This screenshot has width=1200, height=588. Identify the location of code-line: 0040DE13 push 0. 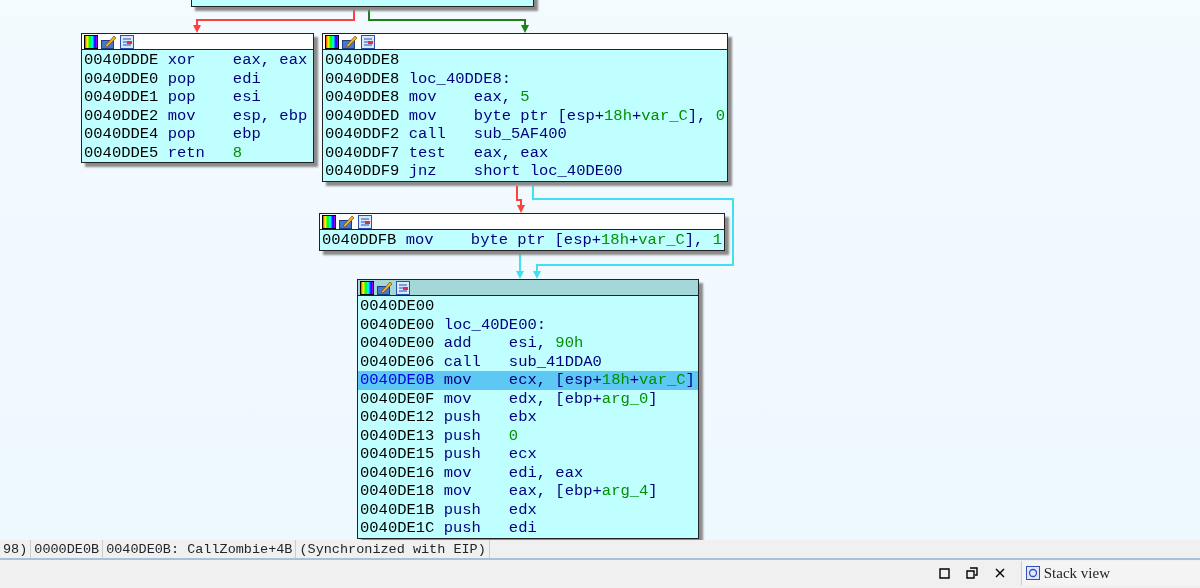
(528, 435).